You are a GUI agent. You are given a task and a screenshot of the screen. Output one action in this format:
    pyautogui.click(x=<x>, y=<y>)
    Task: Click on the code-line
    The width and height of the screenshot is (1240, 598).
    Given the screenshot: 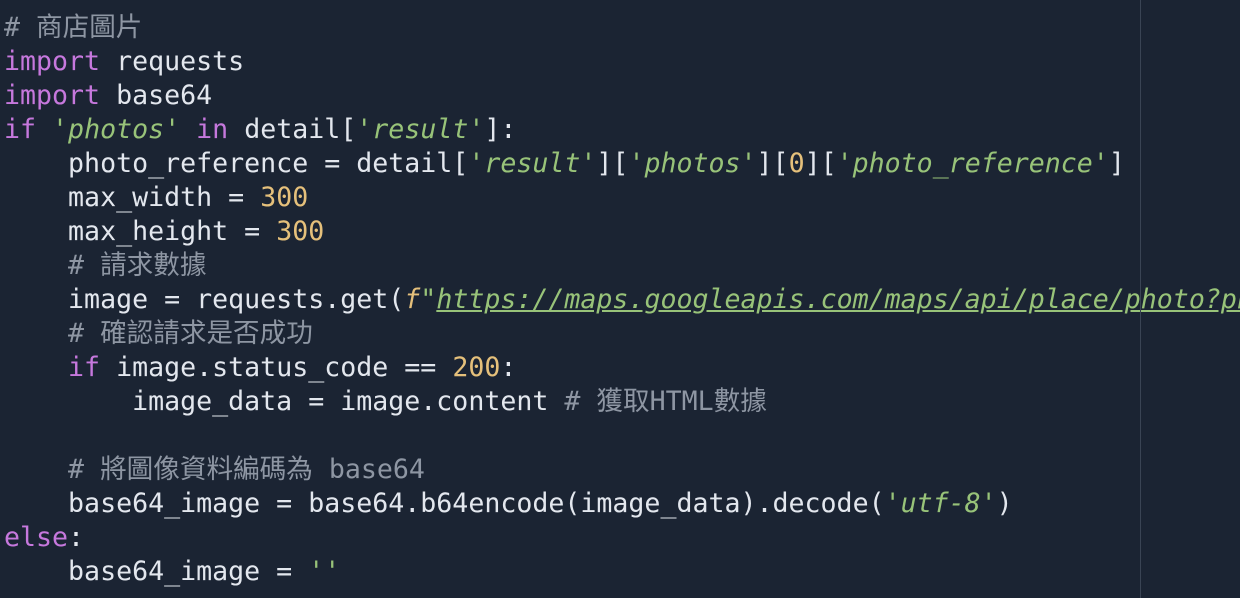 What is the action you would take?
    pyautogui.click(x=622, y=436)
    